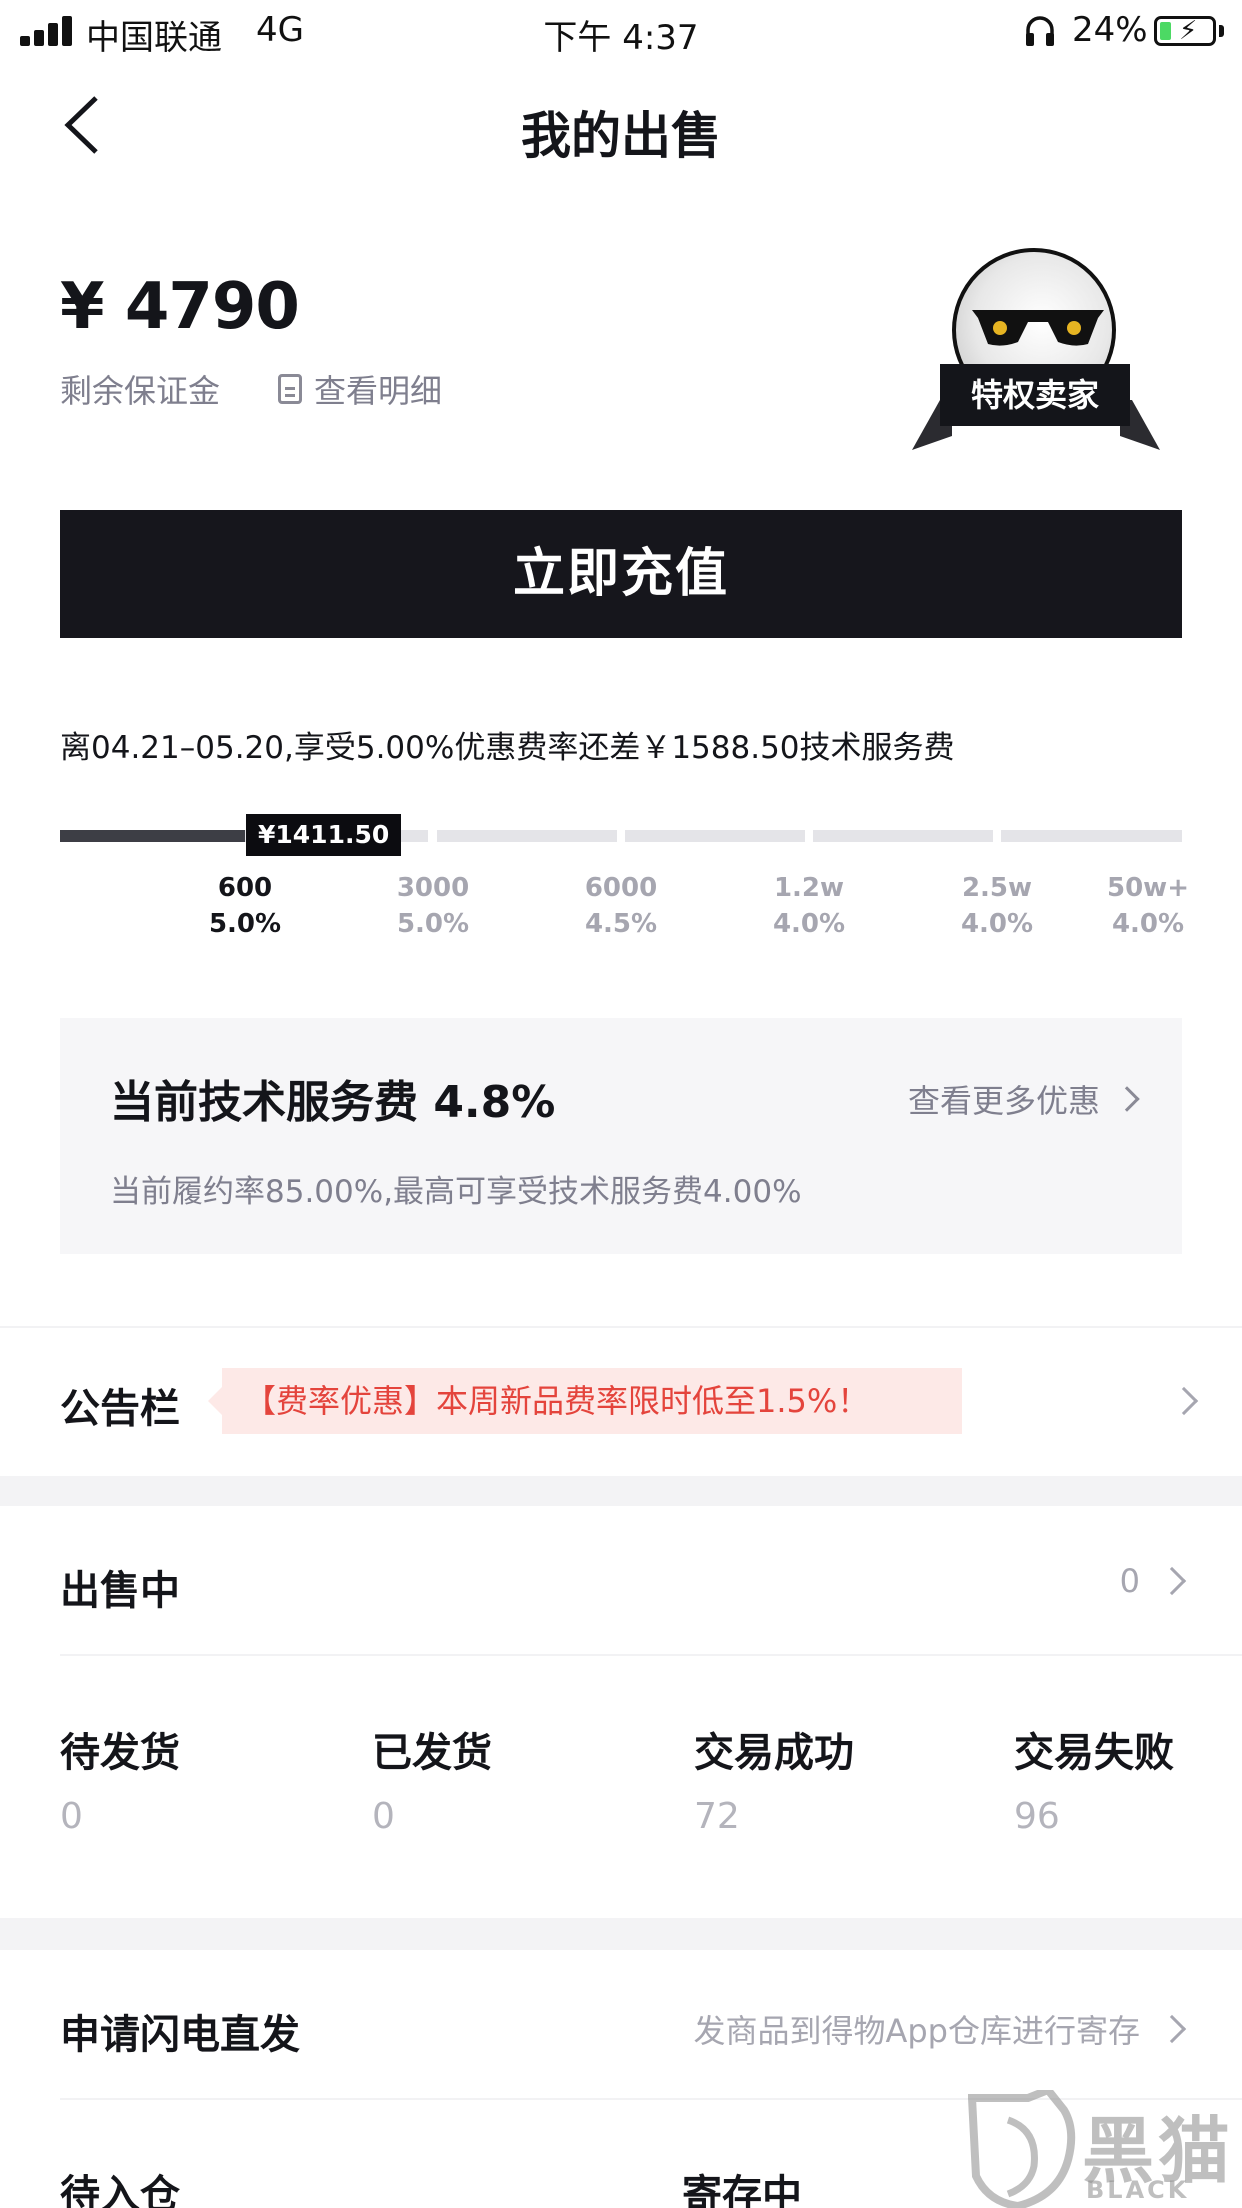 The height and width of the screenshot is (2208, 1242). What do you see at coordinates (809, 888) in the screenshot?
I see `tier-threshold: 1.2w` at bounding box center [809, 888].